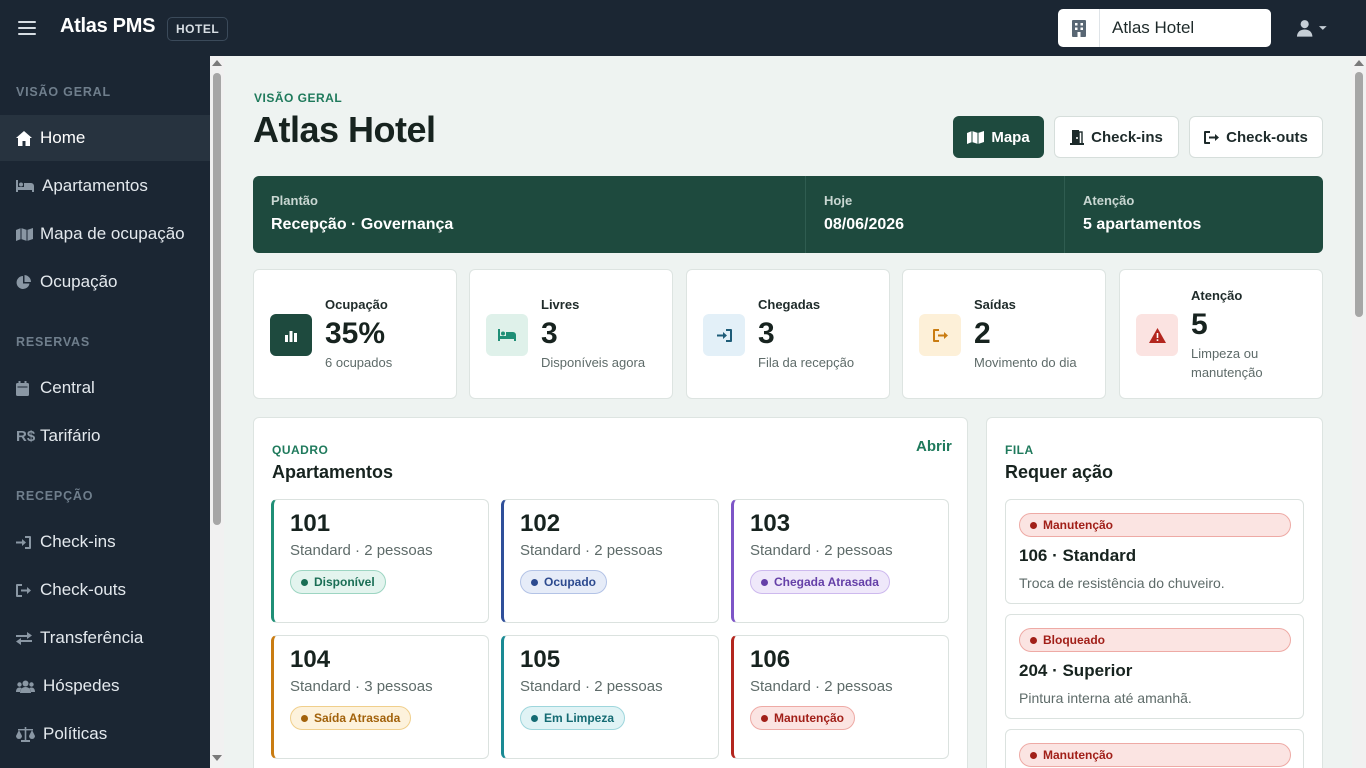 Image resolution: width=1366 pixels, height=768 pixels. What do you see at coordinates (351, 718) in the screenshot?
I see `status-badge: Saída Atrasada` at bounding box center [351, 718].